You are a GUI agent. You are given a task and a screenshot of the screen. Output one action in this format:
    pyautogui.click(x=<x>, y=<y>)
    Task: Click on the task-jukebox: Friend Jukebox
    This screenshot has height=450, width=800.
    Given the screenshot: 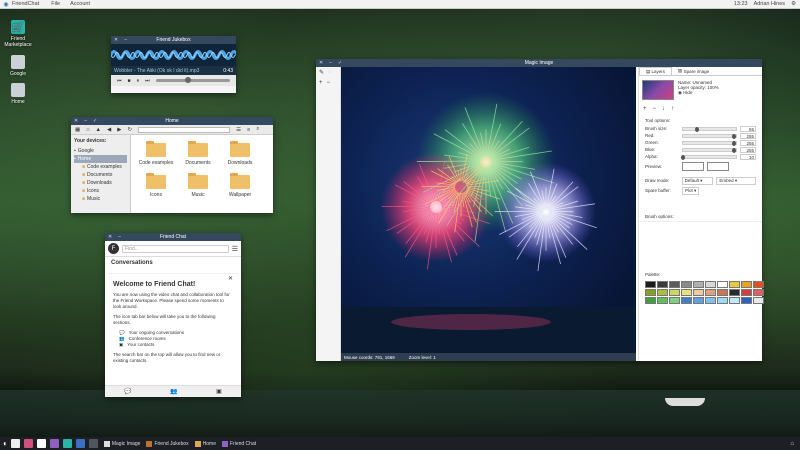 What is the action you would take?
    pyautogui.click(x=167, y=443)
    